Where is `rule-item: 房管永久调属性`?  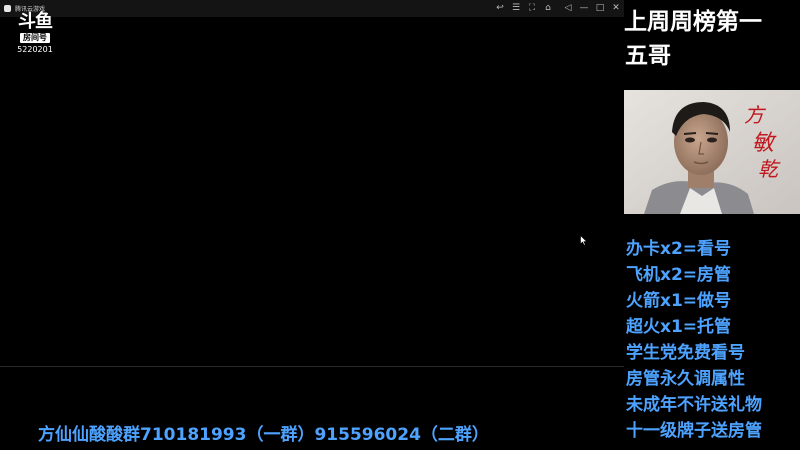
rule-item: 房管永久调属性 is located at coordinates (685, 379).